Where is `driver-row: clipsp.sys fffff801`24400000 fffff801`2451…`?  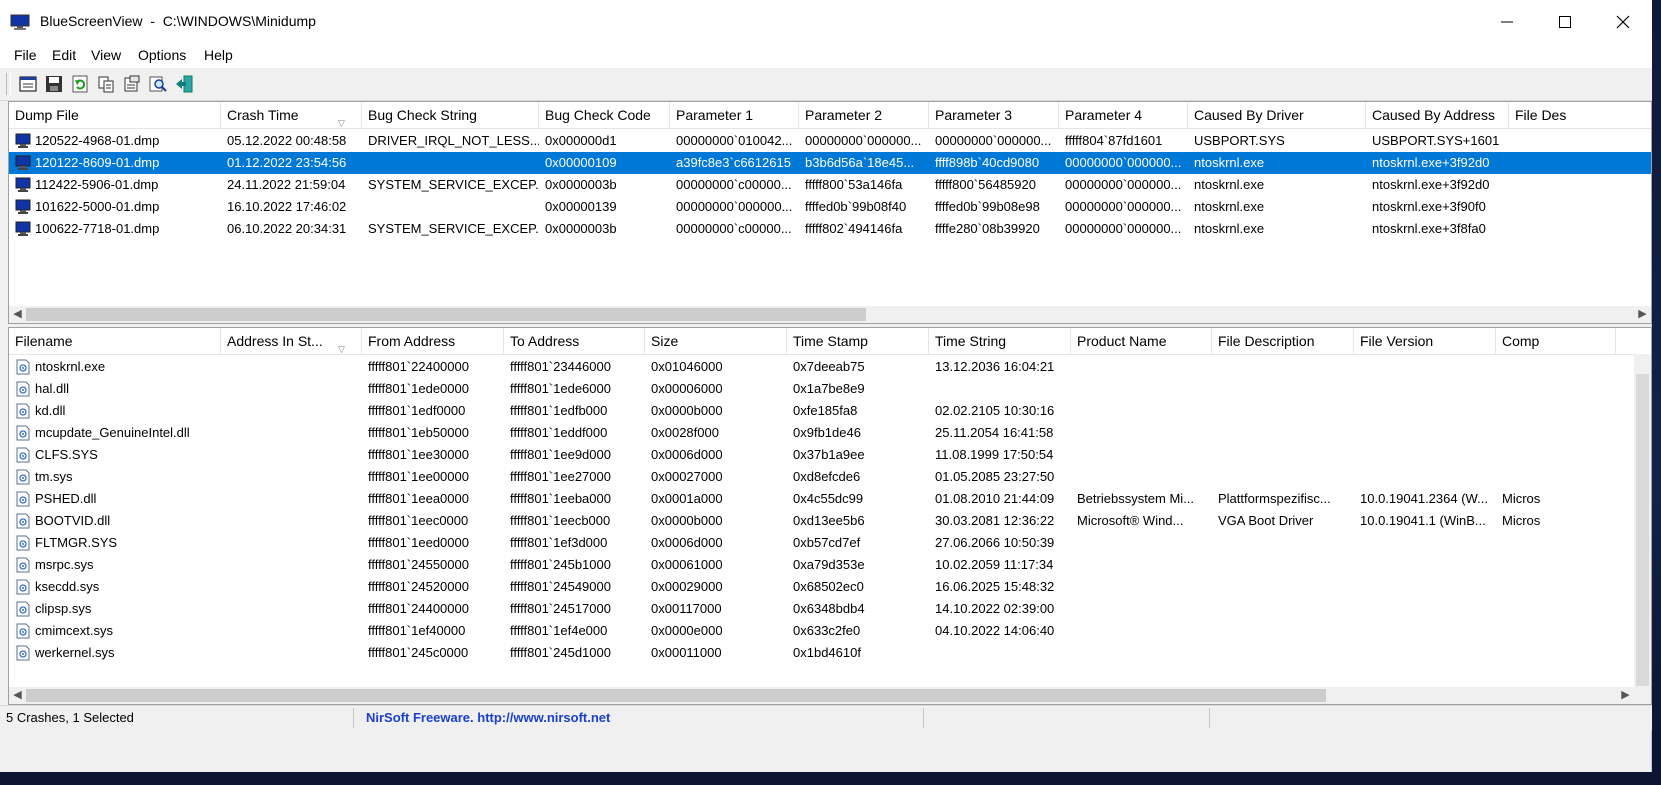
driver-row: clipsp.sys fffff801`24400000 fffff801`2451… is located at coordinates (830, 609).